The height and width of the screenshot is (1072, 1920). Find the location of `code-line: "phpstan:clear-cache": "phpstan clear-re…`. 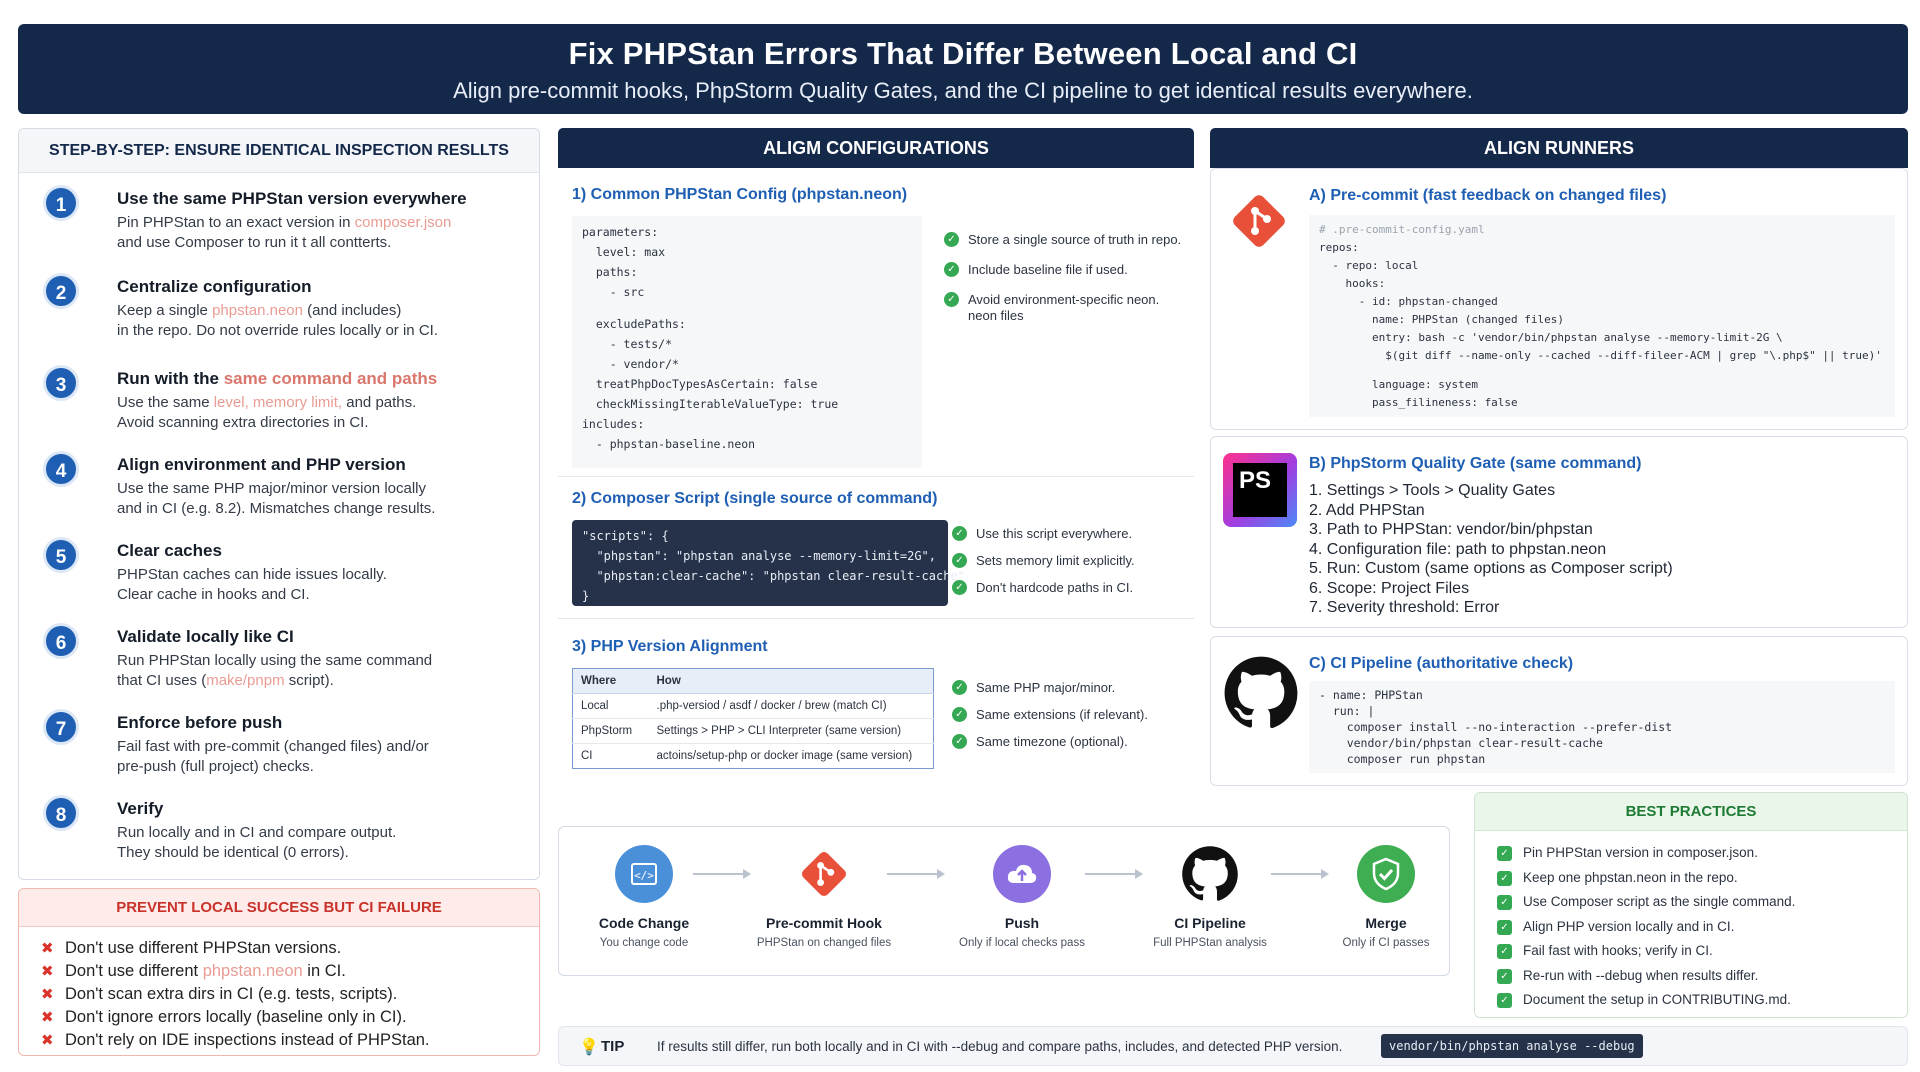

code-line: "phpstan:clear-cache": "phpstan clear-re… is located at coordinates (773, 576).